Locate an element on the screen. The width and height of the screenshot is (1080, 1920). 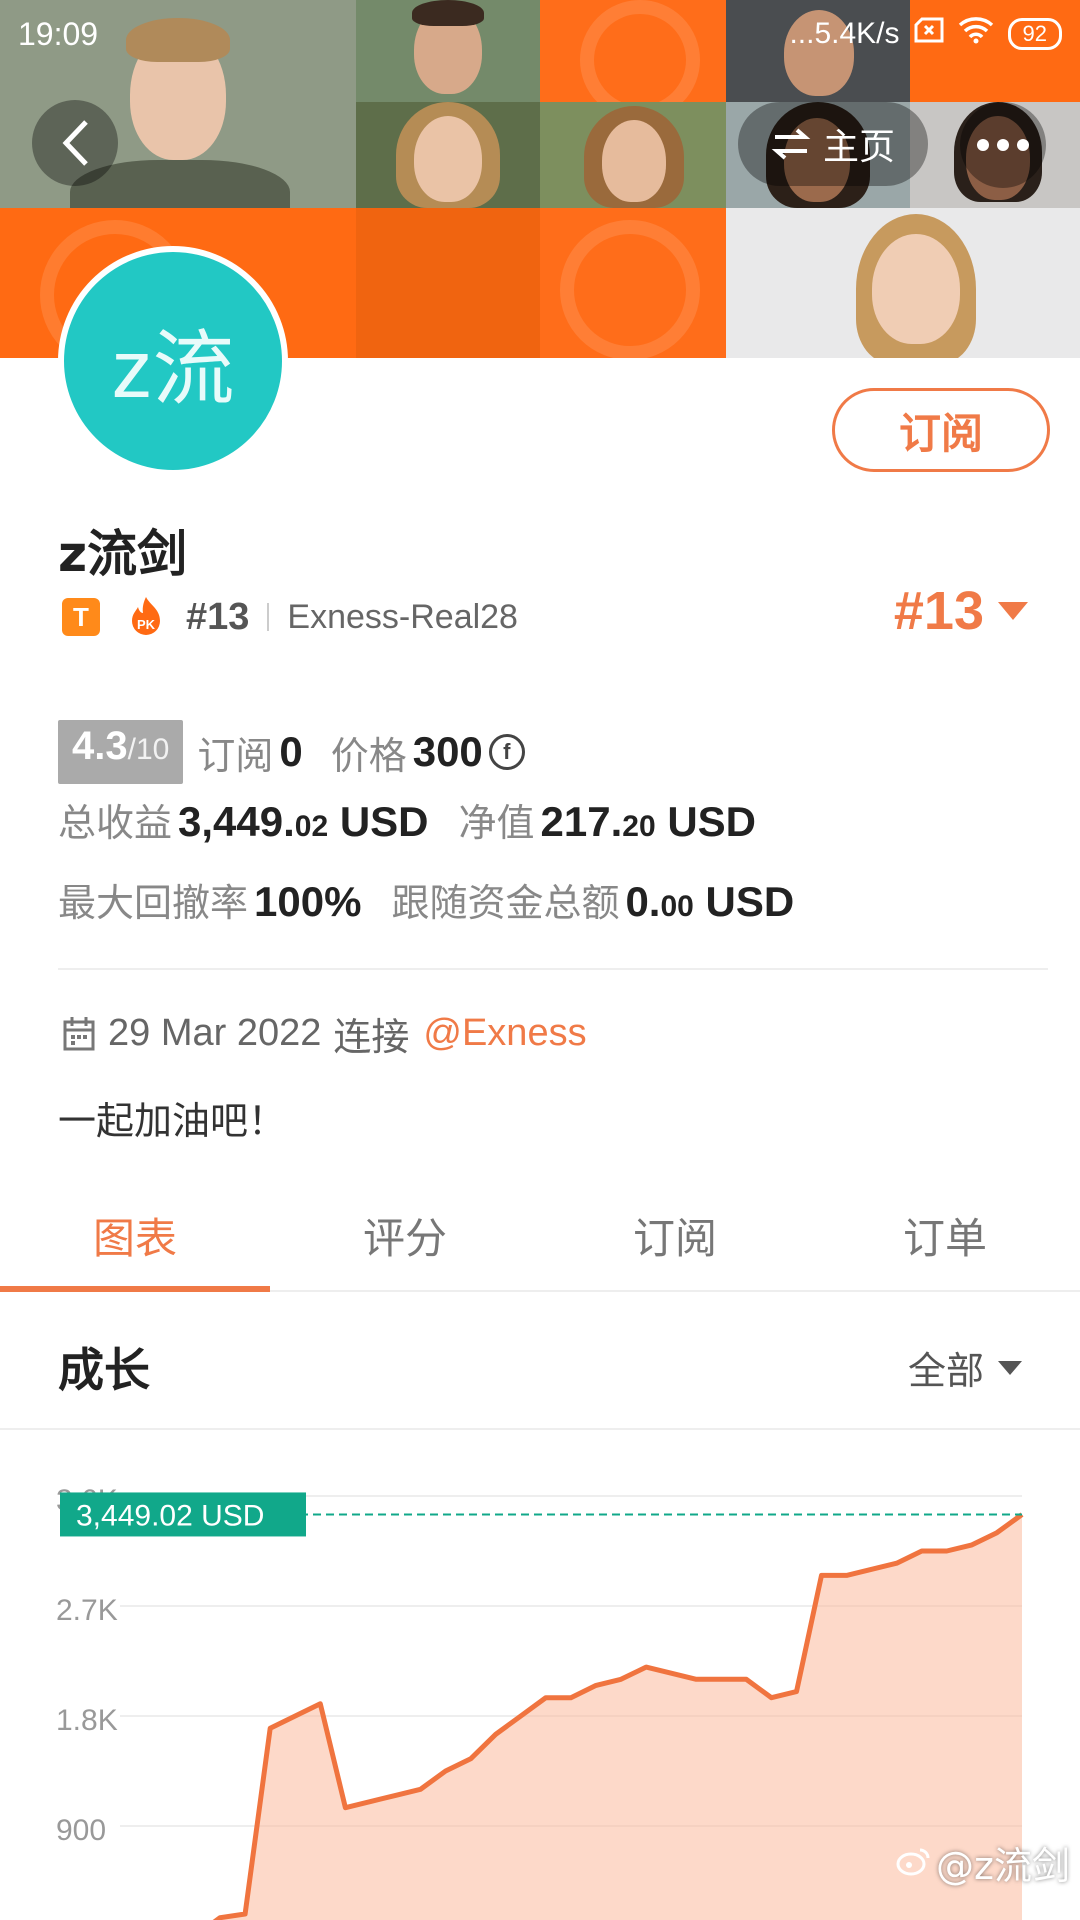
account-name: Exness-Real28 is located at coordinates (402, 616).